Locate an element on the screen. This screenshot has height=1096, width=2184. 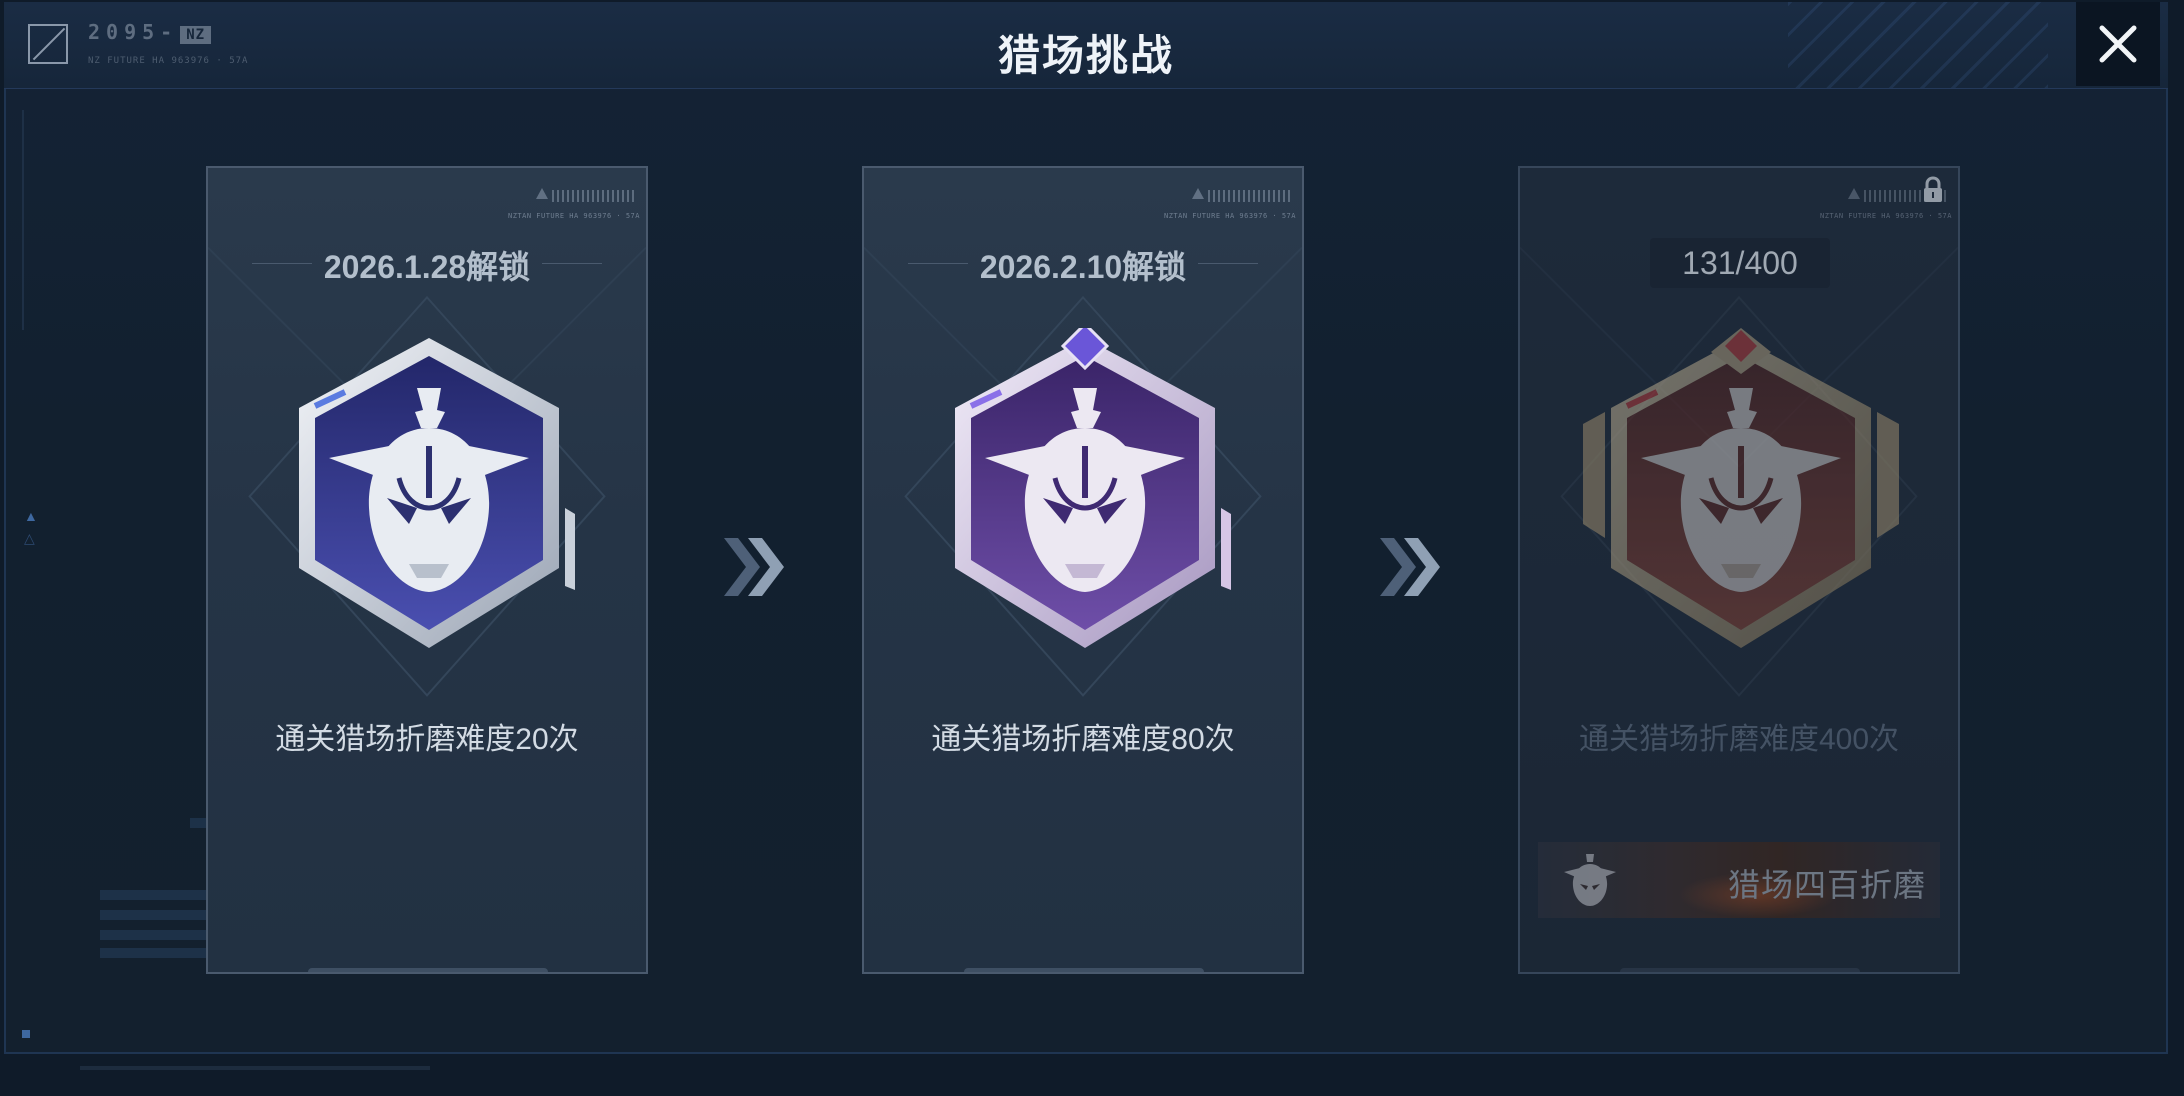
achievement-description: 通关猎场折磨难度80次 is located at coordinates (1083, 739).